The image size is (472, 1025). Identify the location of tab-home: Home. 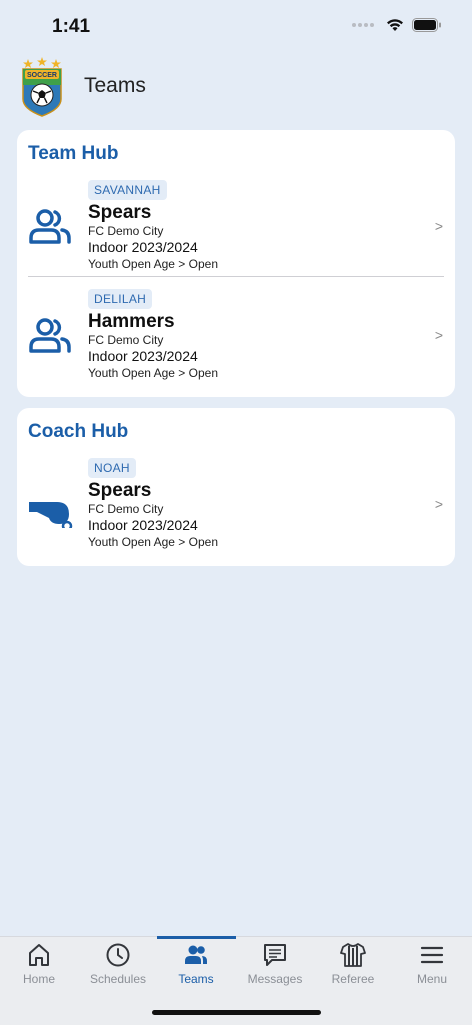
(39, 965).